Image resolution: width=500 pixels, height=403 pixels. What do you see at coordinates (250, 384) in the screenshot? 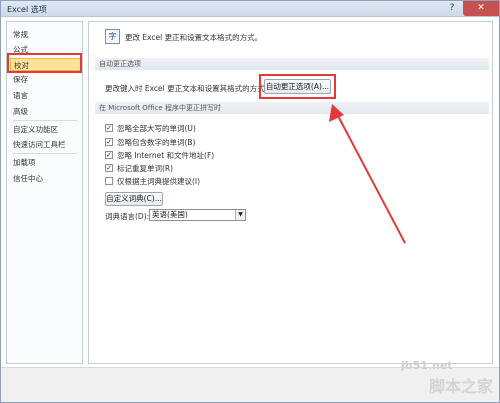
I see `dialog-footer` at bounding box center [250, 384].